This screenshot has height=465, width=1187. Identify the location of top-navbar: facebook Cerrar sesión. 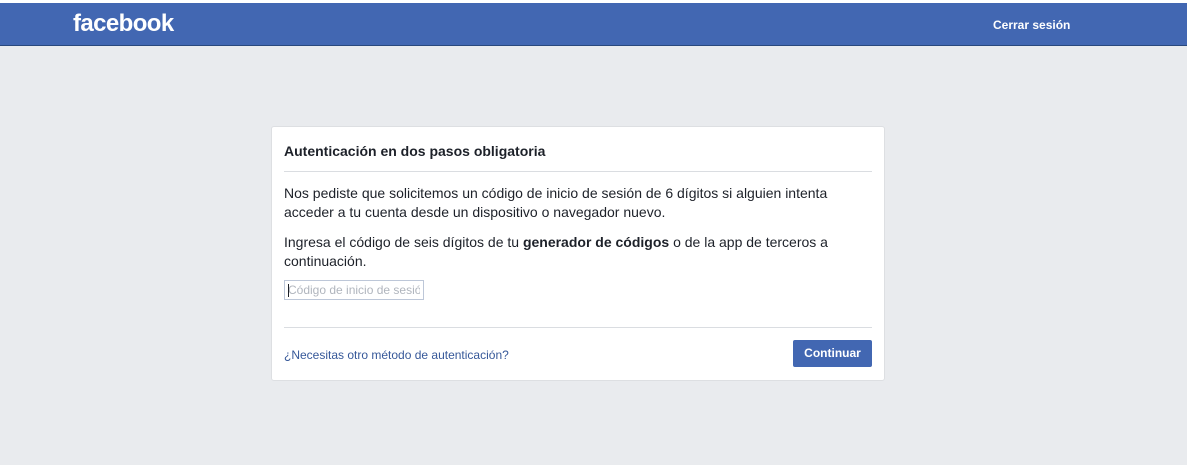
(593, 24).